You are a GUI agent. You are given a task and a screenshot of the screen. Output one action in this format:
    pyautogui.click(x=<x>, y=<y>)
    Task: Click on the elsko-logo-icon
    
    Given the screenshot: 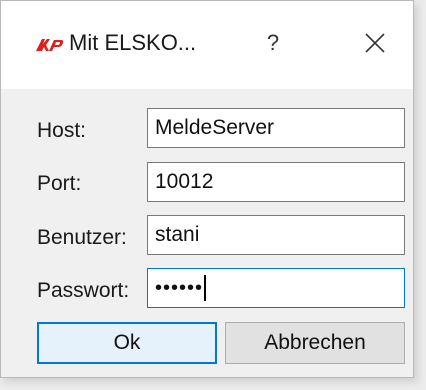 What is the action you would take?
    pyautogui.click(x=50, y=45)
    